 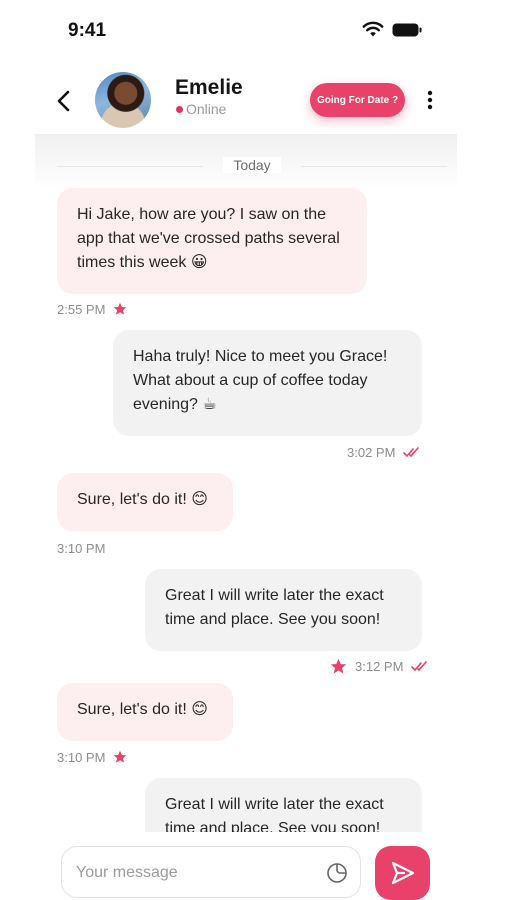 I want to click on going-for-date-button: Going For Date ?, so click(x=357, y=100).